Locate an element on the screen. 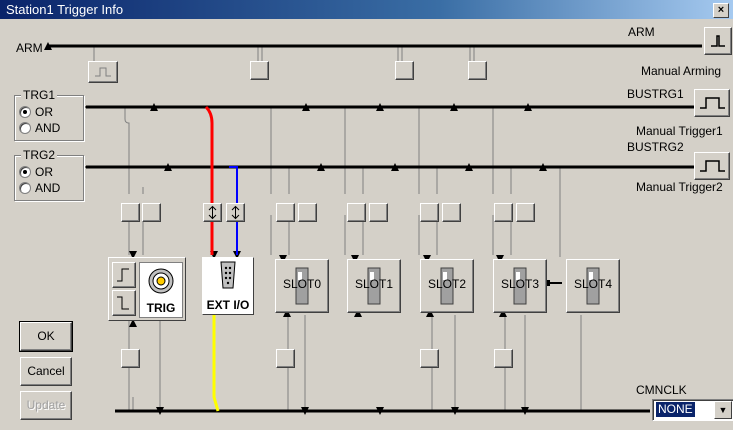 The height and width of the screenshot is (430, 733). arm-right-label: ARM is located at coordinates (641, 32).